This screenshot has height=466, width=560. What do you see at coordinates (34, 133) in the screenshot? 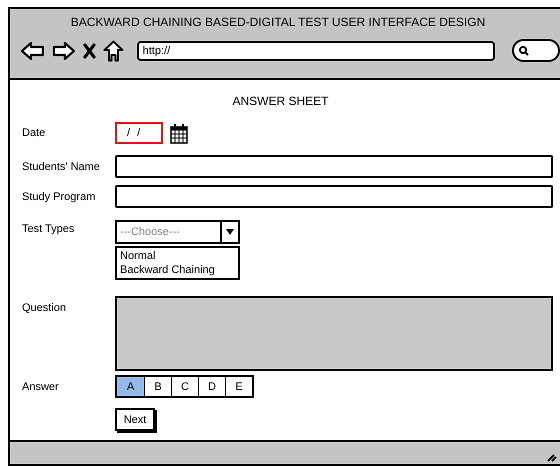
I see `field-label: Date` at bounding box center [34, 133].